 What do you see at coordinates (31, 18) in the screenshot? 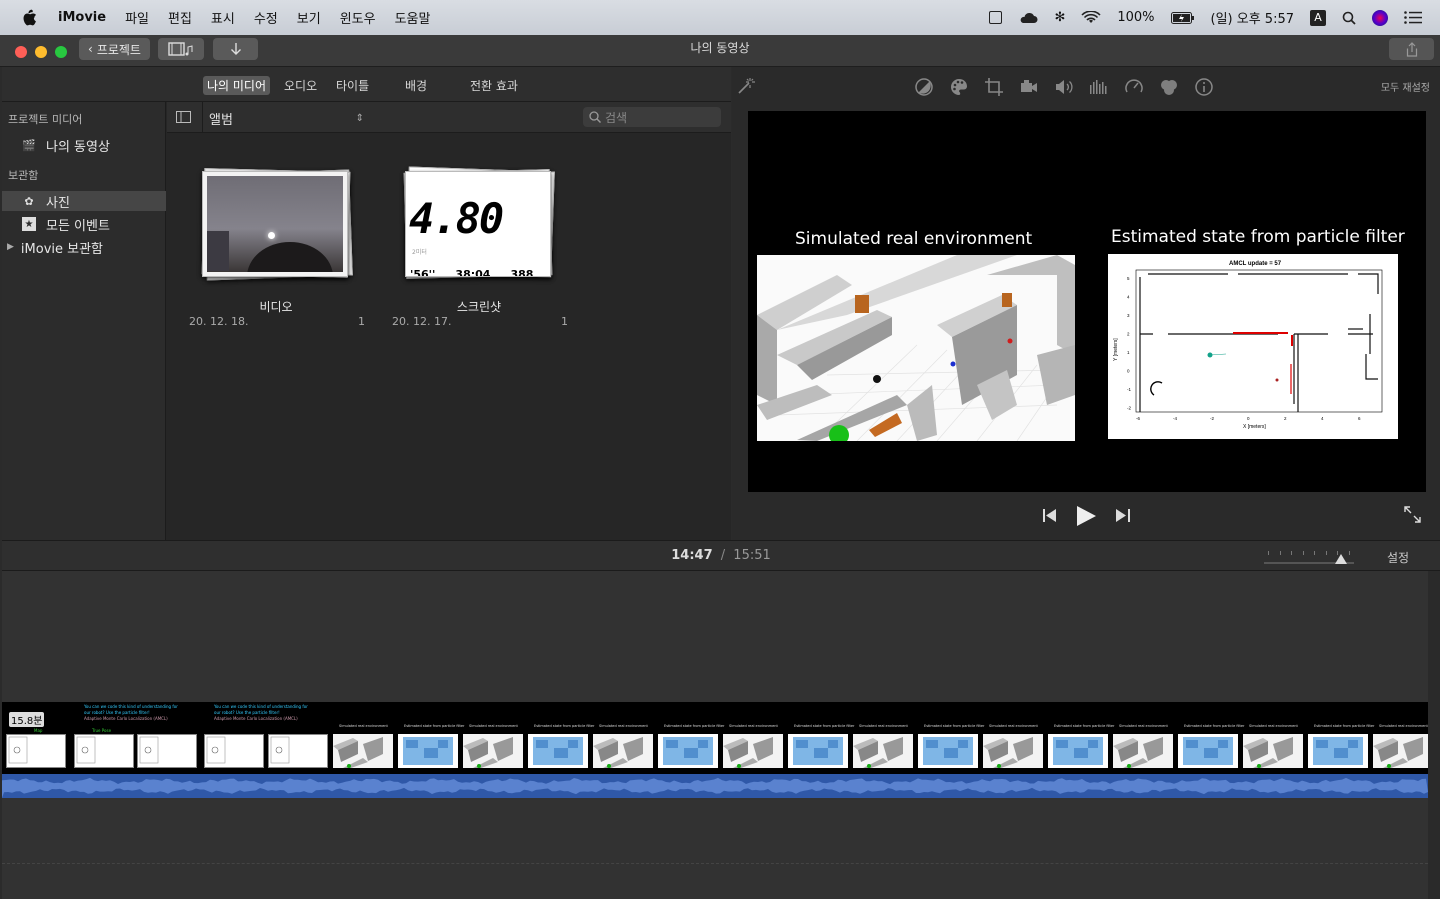
I see `apple-icon` at bounding box center [31, 18].